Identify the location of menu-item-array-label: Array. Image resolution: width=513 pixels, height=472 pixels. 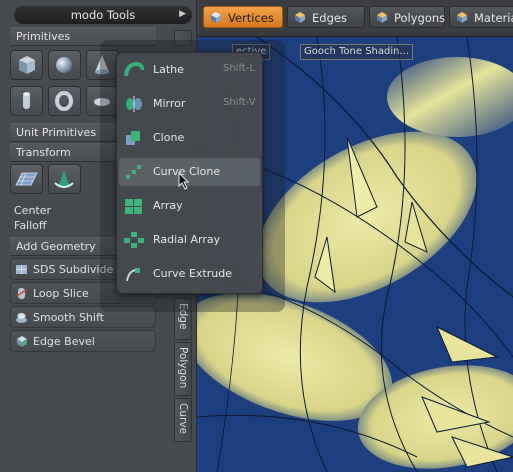
(168, 205).